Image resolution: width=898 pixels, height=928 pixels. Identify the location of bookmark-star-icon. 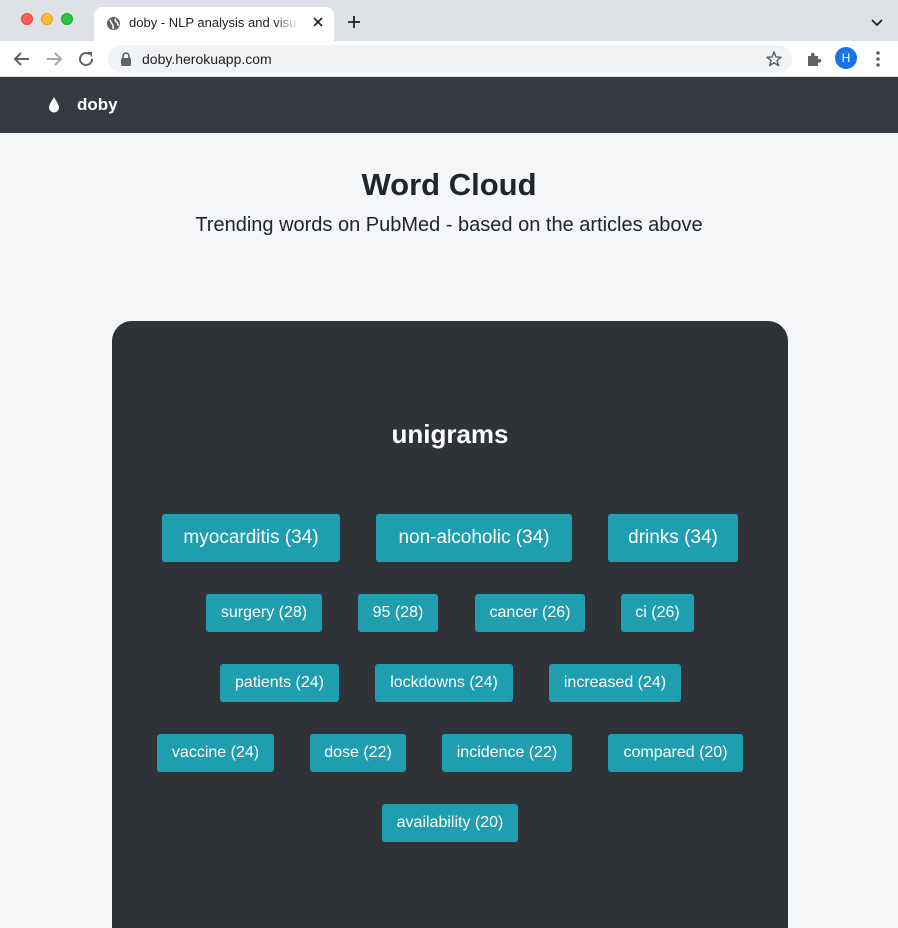
(774, 59).